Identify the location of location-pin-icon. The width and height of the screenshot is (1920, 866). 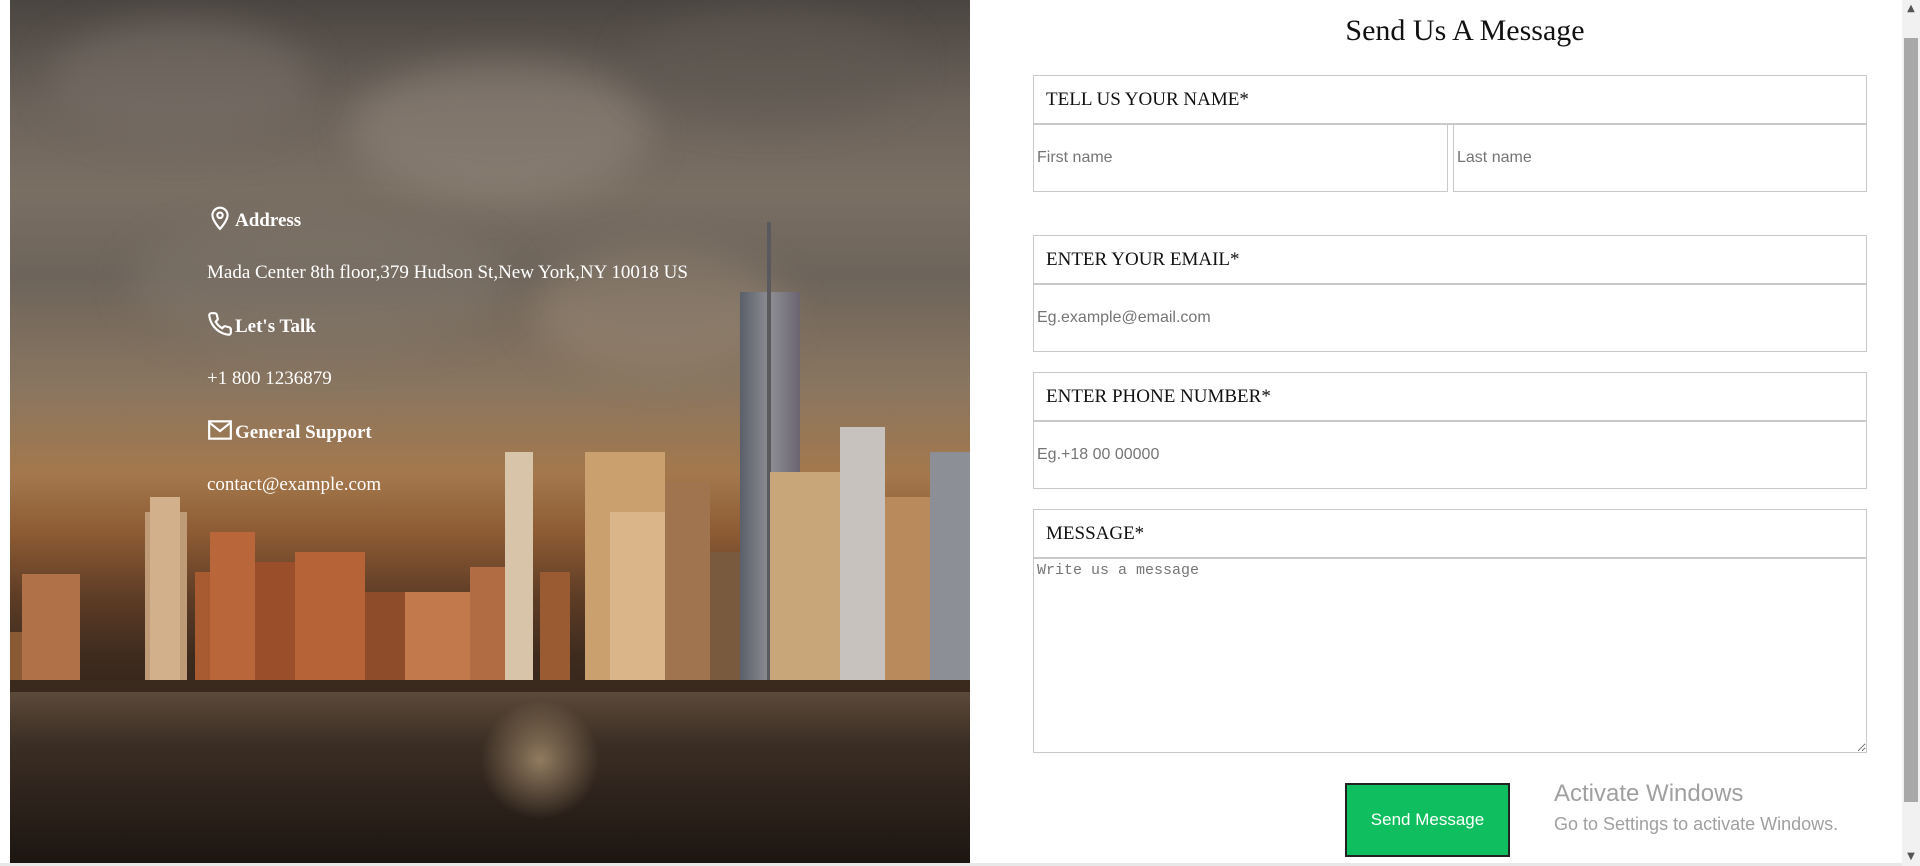
(221, 221).